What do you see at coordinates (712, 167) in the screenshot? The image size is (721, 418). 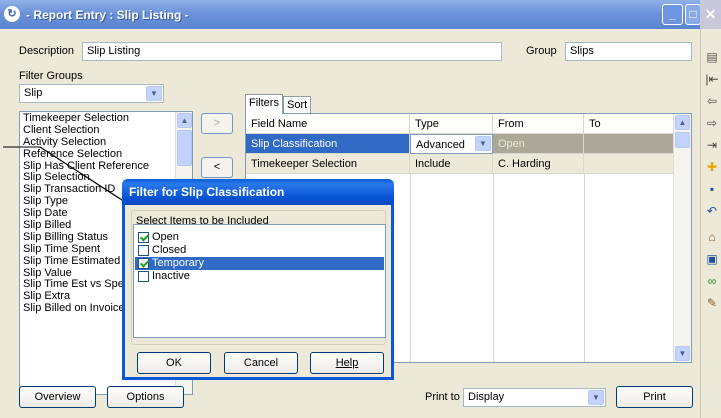 I see `add-new-icon: ✚` at bounding box center [712, 167].